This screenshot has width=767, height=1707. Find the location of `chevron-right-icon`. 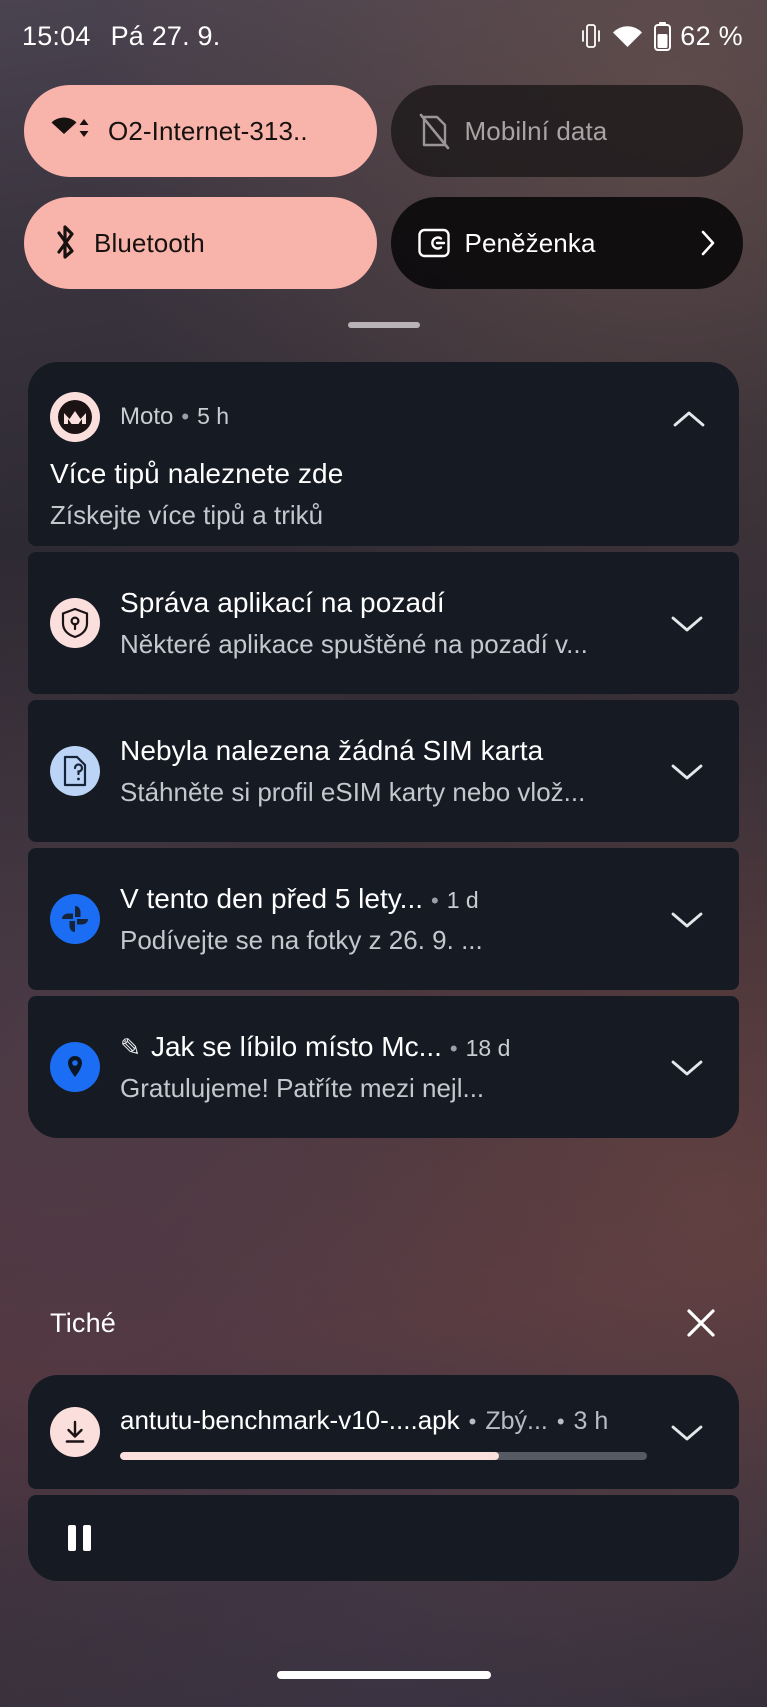

chevron-right-icon is located at coordinates (708, 243).